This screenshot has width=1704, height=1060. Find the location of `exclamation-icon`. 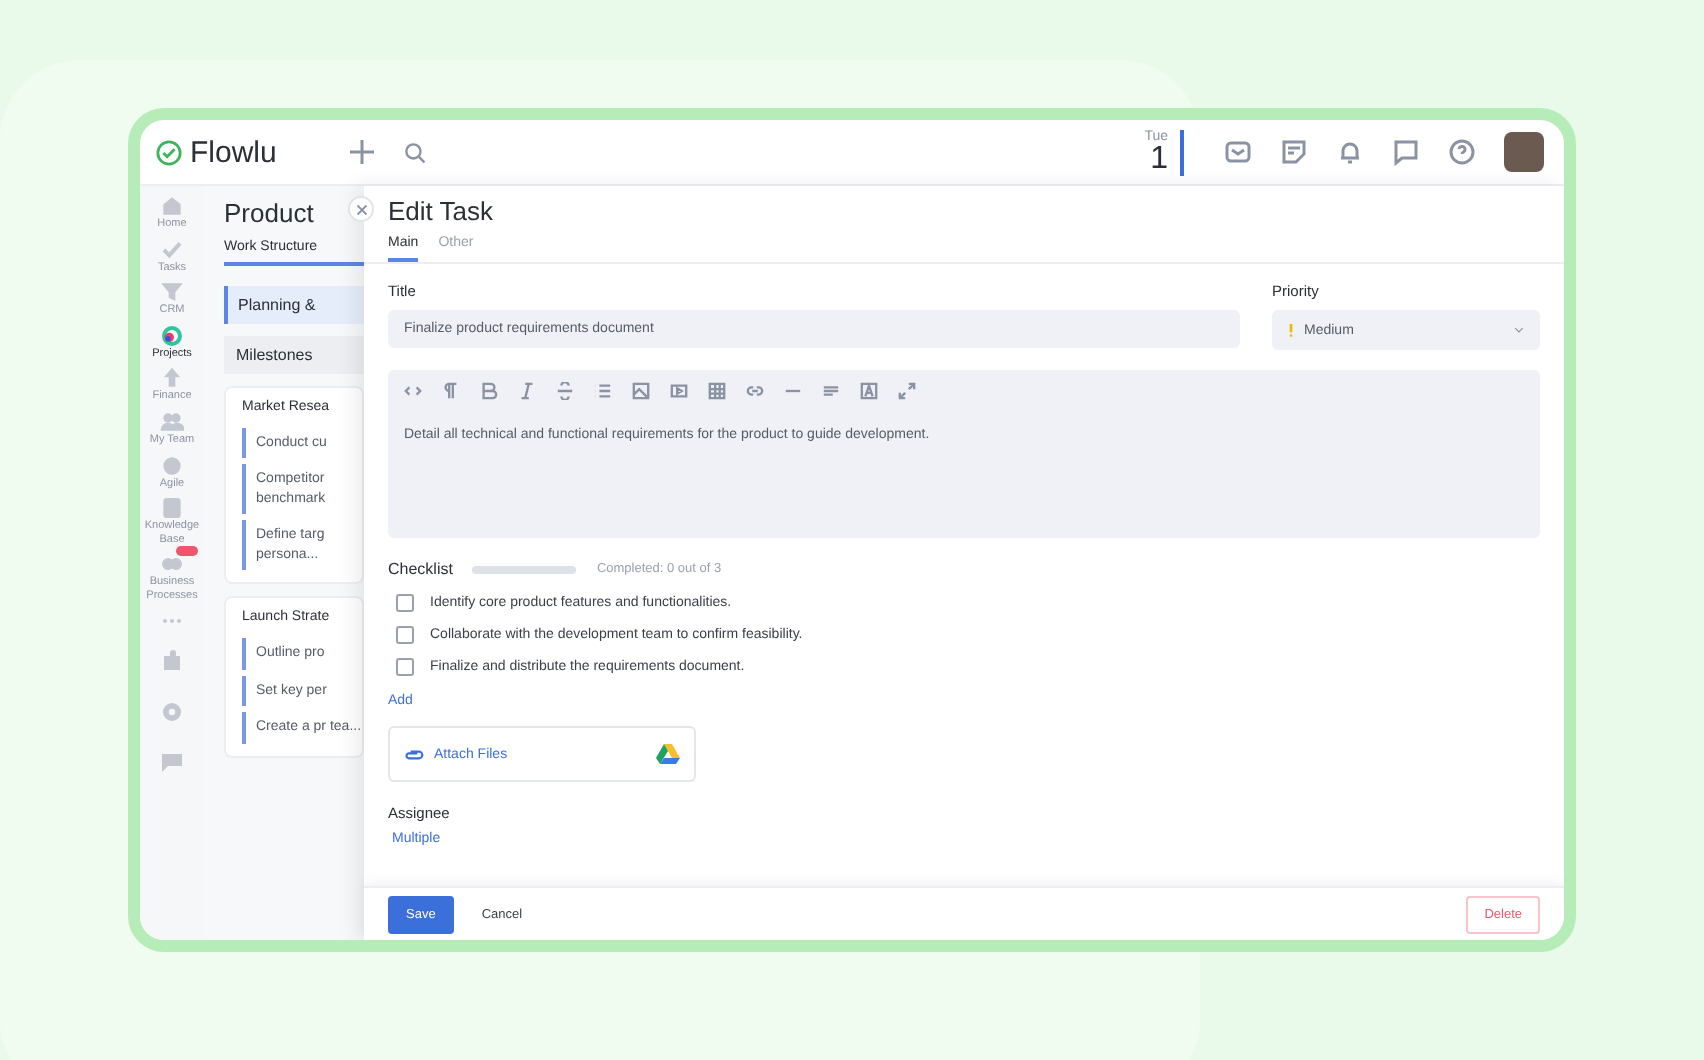

exclamation-icon is located at coordinates (1291, 330).